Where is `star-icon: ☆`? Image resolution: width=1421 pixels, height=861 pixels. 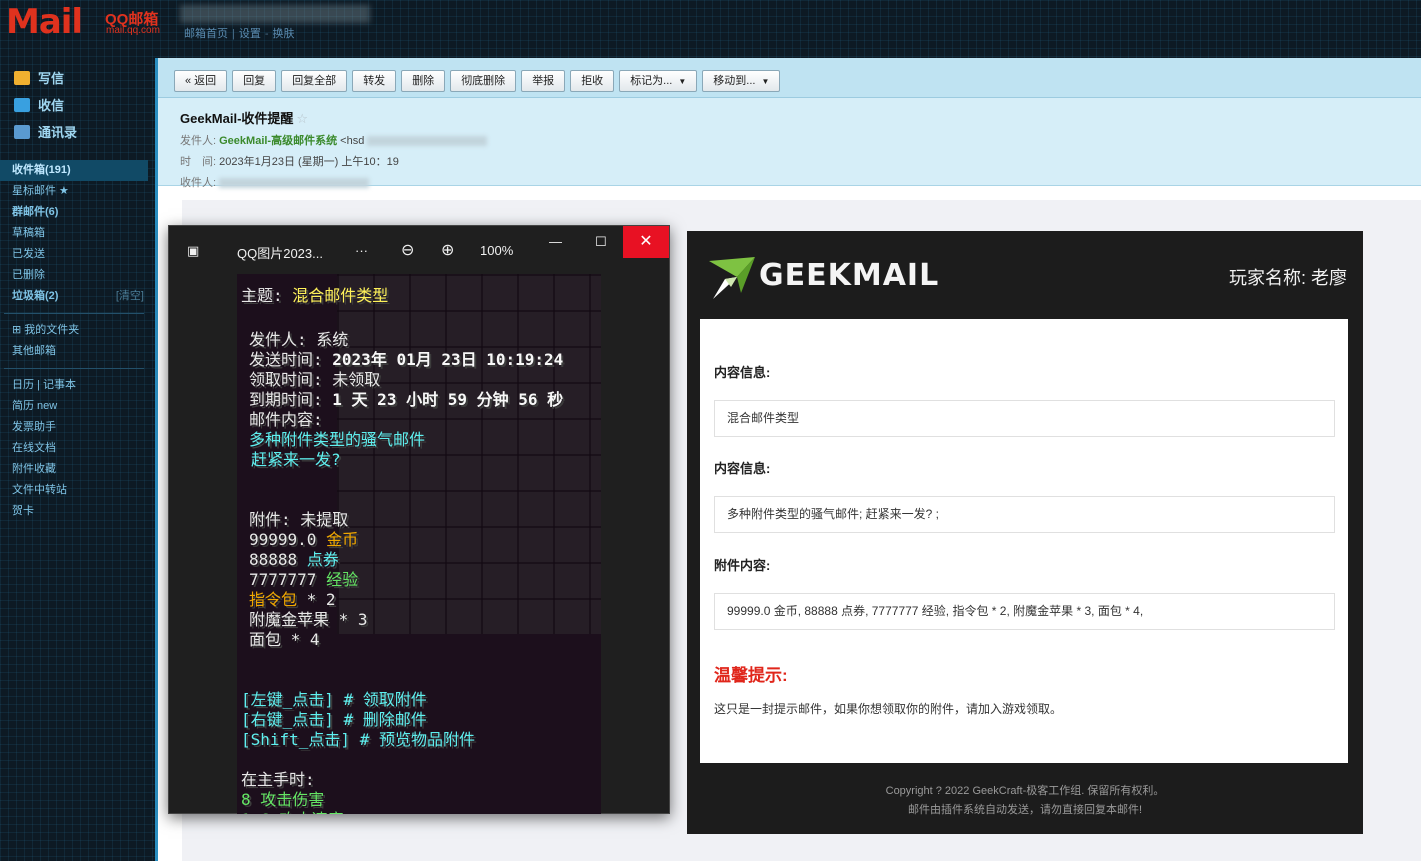
star-icon: ☆ is located at coordinates (302, 118).